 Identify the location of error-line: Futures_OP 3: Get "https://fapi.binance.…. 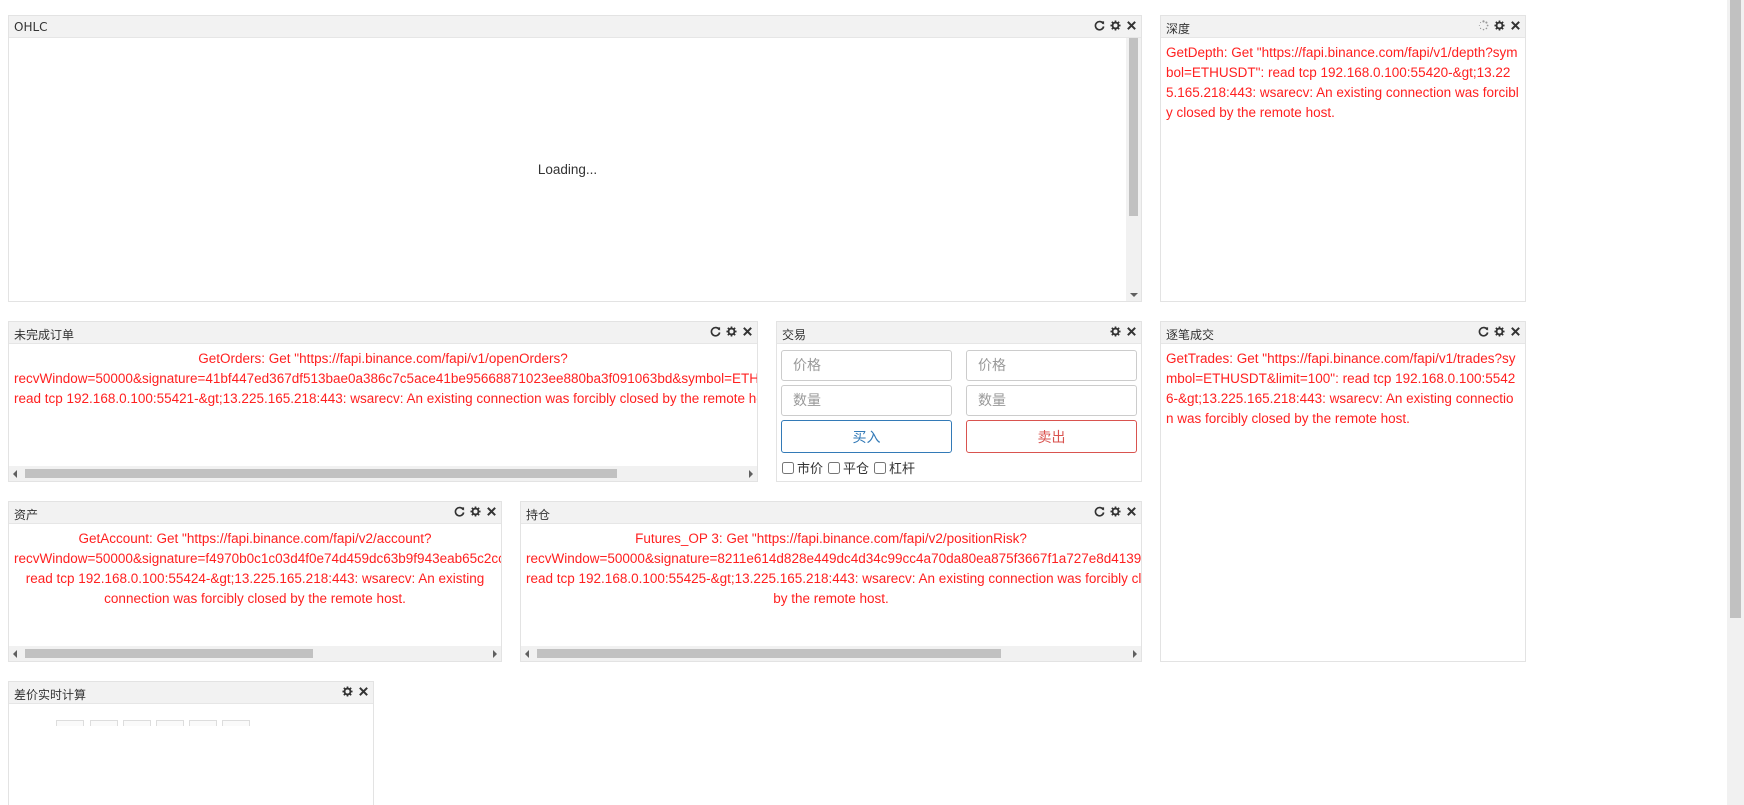
(831, 538).